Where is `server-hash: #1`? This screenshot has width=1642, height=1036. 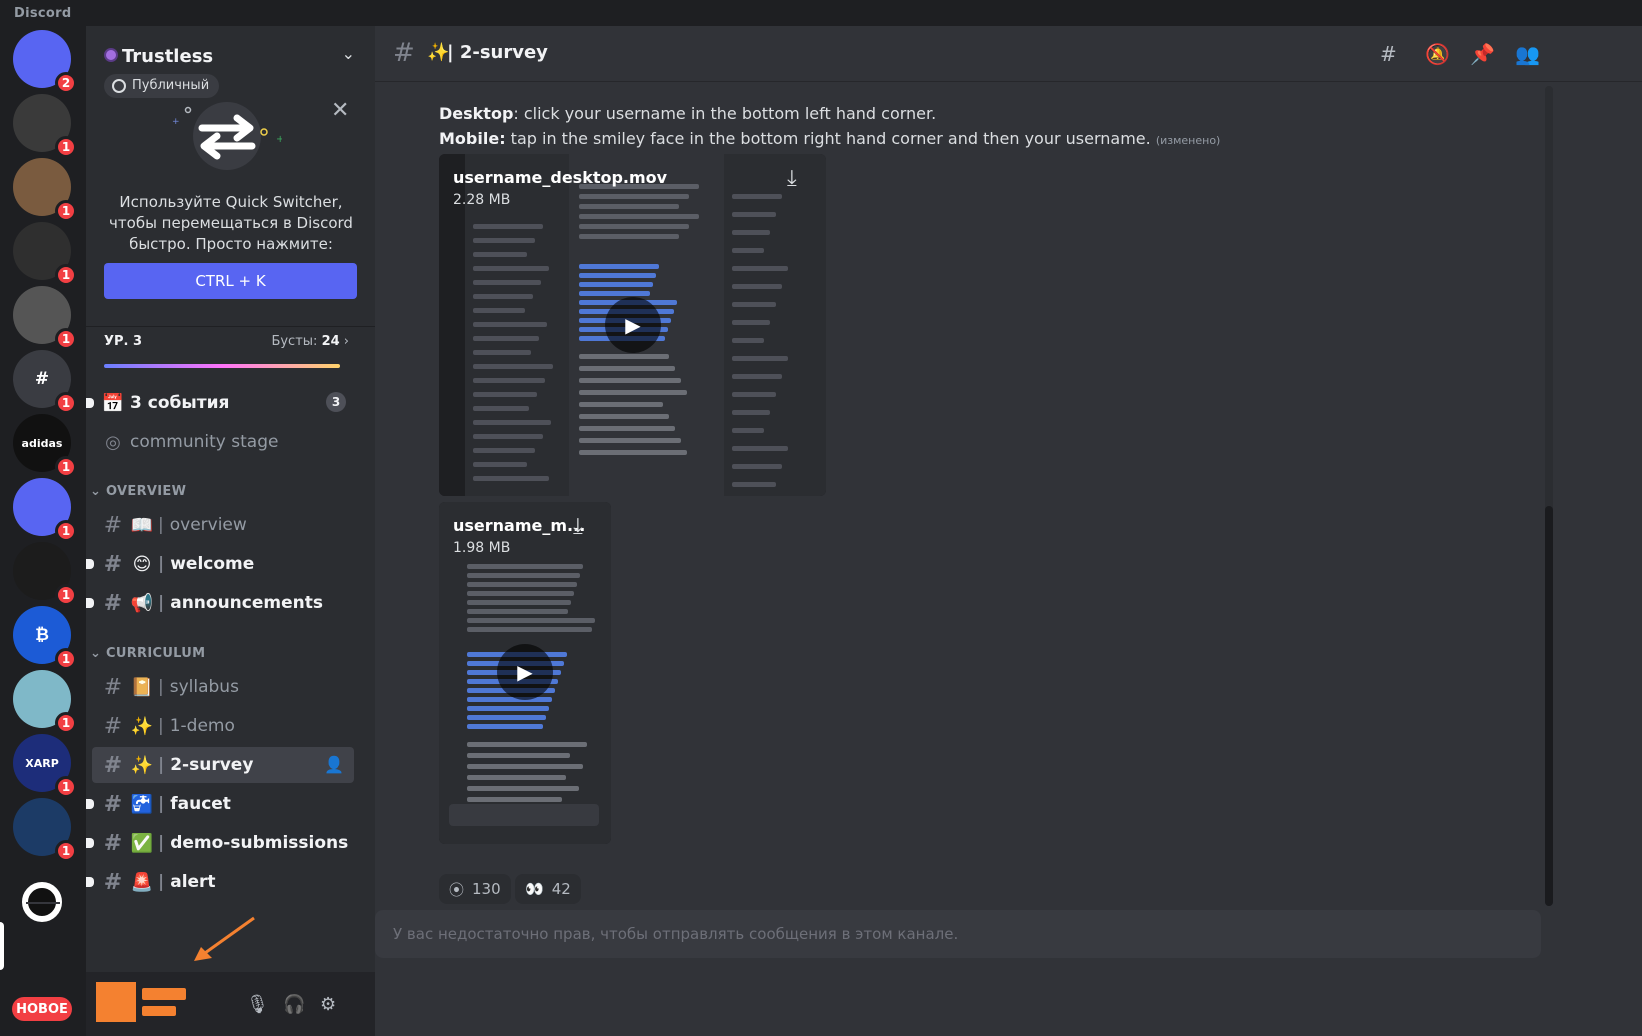 server-hash: #1 is located at coordinates (45, 382).